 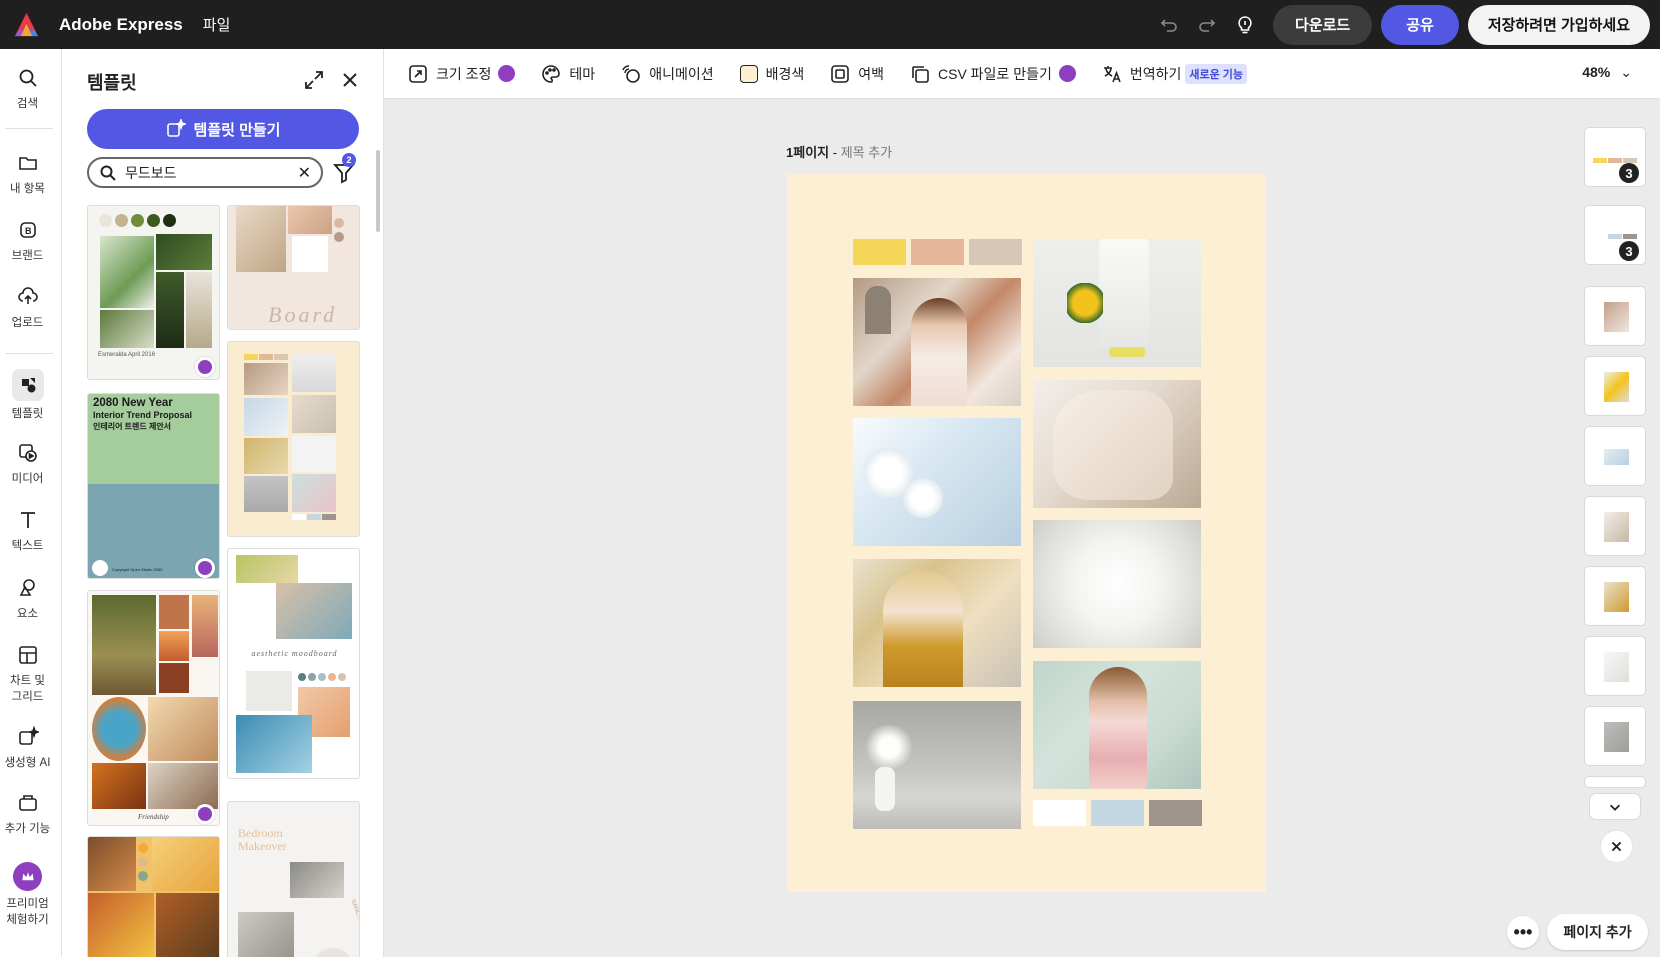 What do you see at coordinates (153, 292) in the screenshot?
I see `template-card-green-moodboard: Esmeralda April 2016` at bounding box center [153, 292].